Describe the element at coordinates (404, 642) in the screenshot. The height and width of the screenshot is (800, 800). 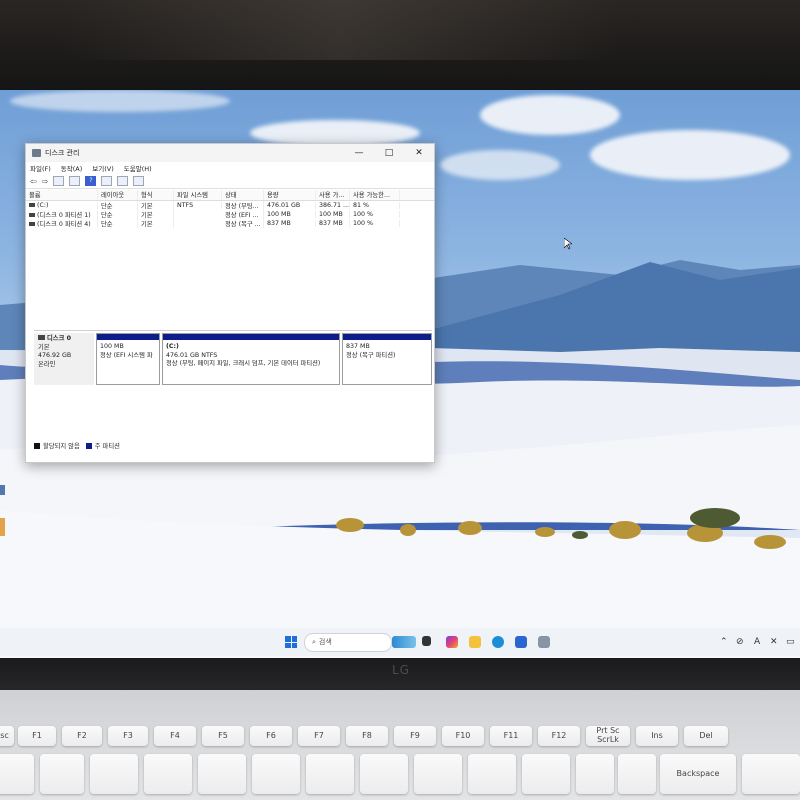
I see `widgets-icon` at that location.